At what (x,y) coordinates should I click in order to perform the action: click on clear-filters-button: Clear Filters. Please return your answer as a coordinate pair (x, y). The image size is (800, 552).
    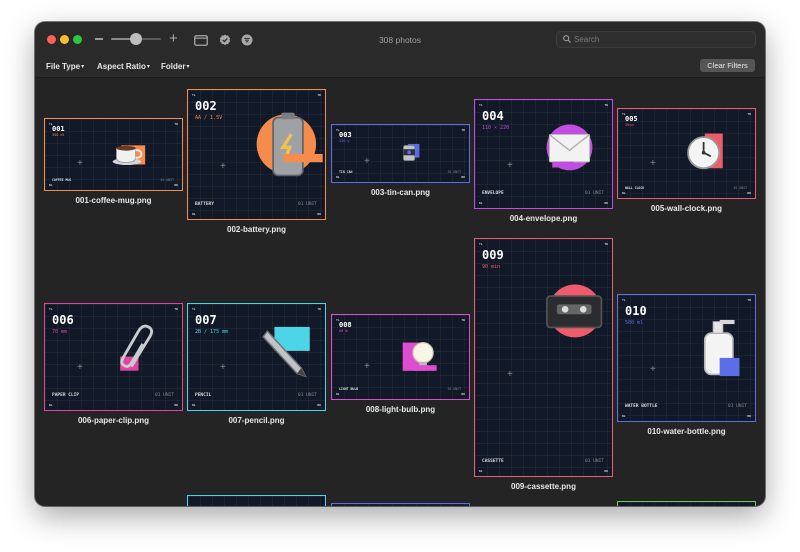
    Looking at the image, I should click on (727, 65).